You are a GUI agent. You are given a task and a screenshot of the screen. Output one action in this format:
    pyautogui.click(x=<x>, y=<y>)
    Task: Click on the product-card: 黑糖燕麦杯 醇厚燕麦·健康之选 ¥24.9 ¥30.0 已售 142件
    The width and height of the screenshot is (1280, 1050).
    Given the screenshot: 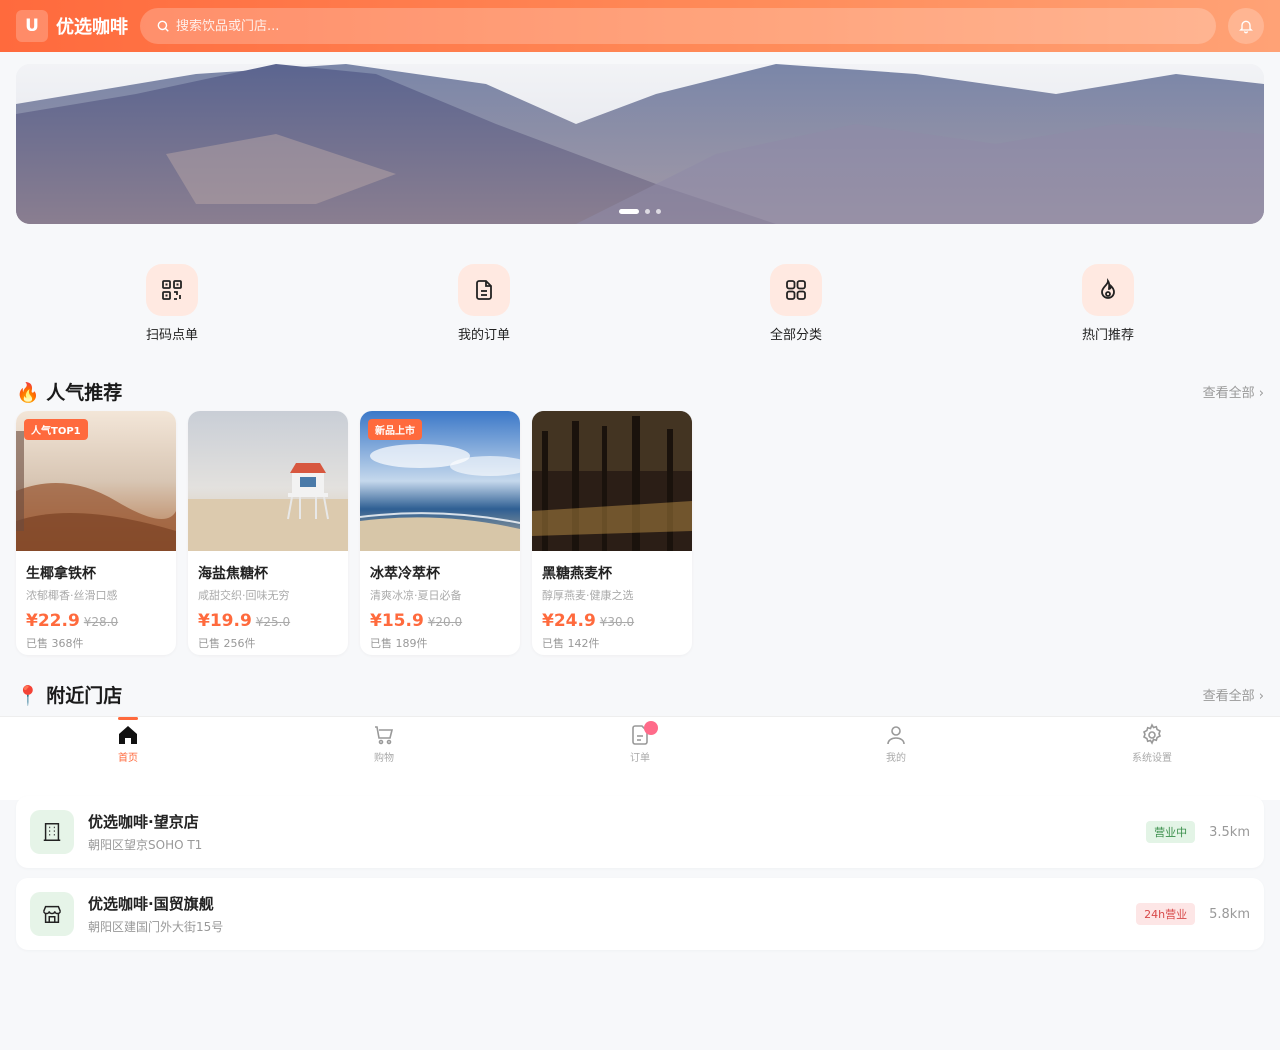 What is the action you would take?
    pyautogui.click(x=612, y=533)
    